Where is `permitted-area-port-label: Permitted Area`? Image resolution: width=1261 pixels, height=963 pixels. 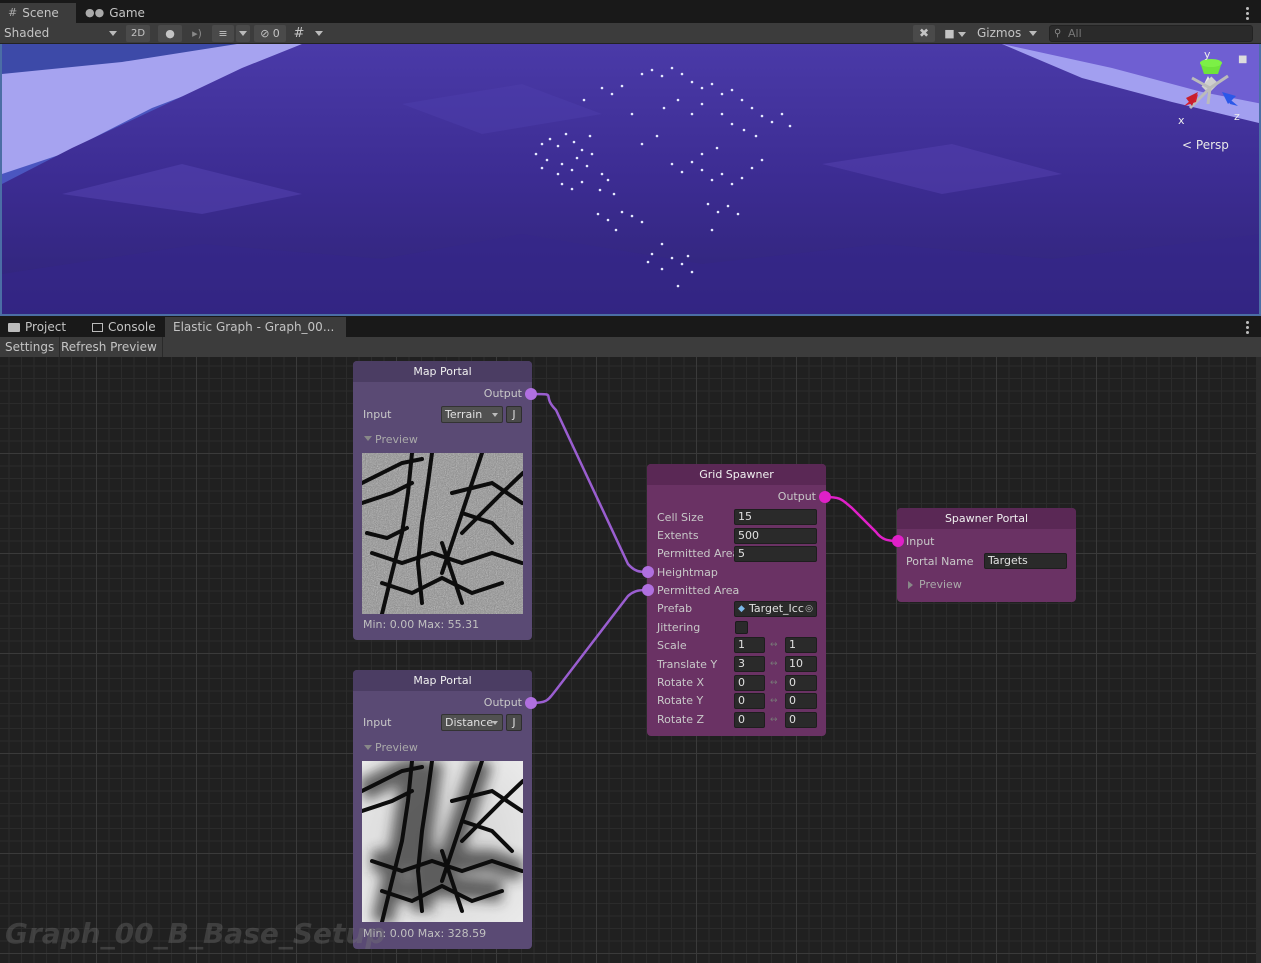
permitted-area-port-label: Permitted Area is located at coordinates (698, 590).